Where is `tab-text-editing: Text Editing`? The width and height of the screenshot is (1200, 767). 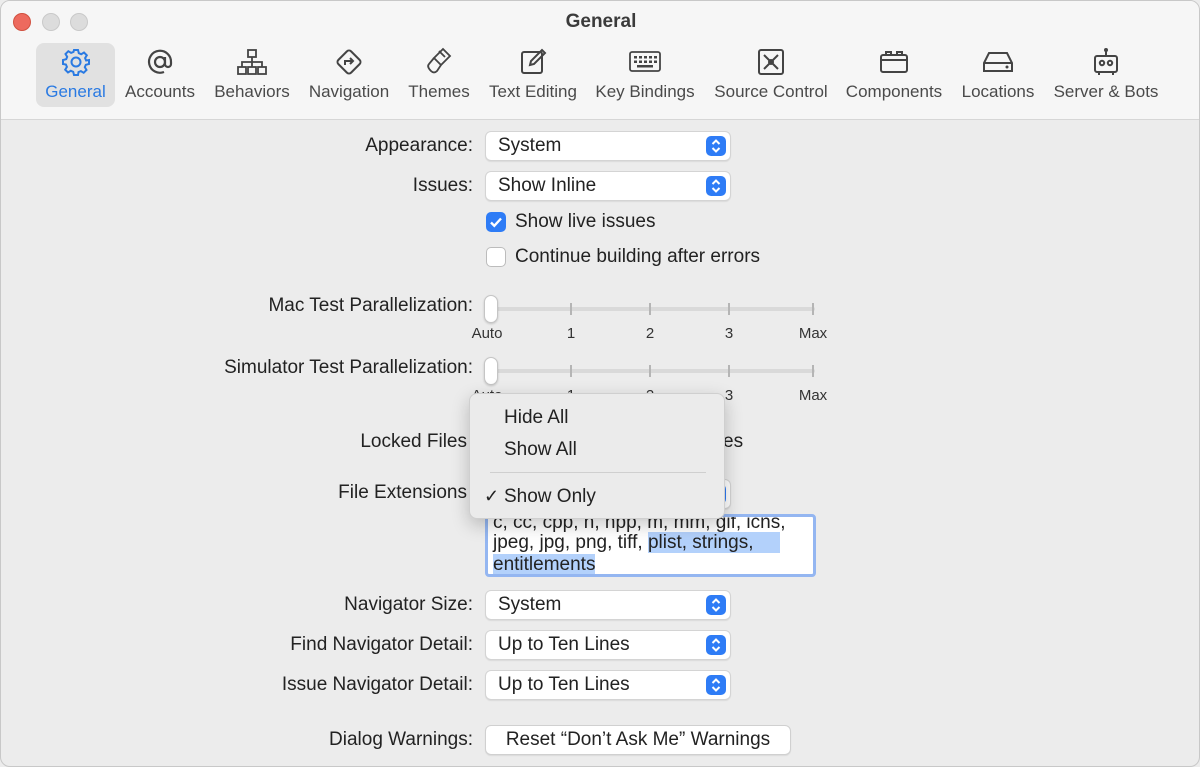
tab-text-editing: Text Editing is located at coordinates (533, 75).